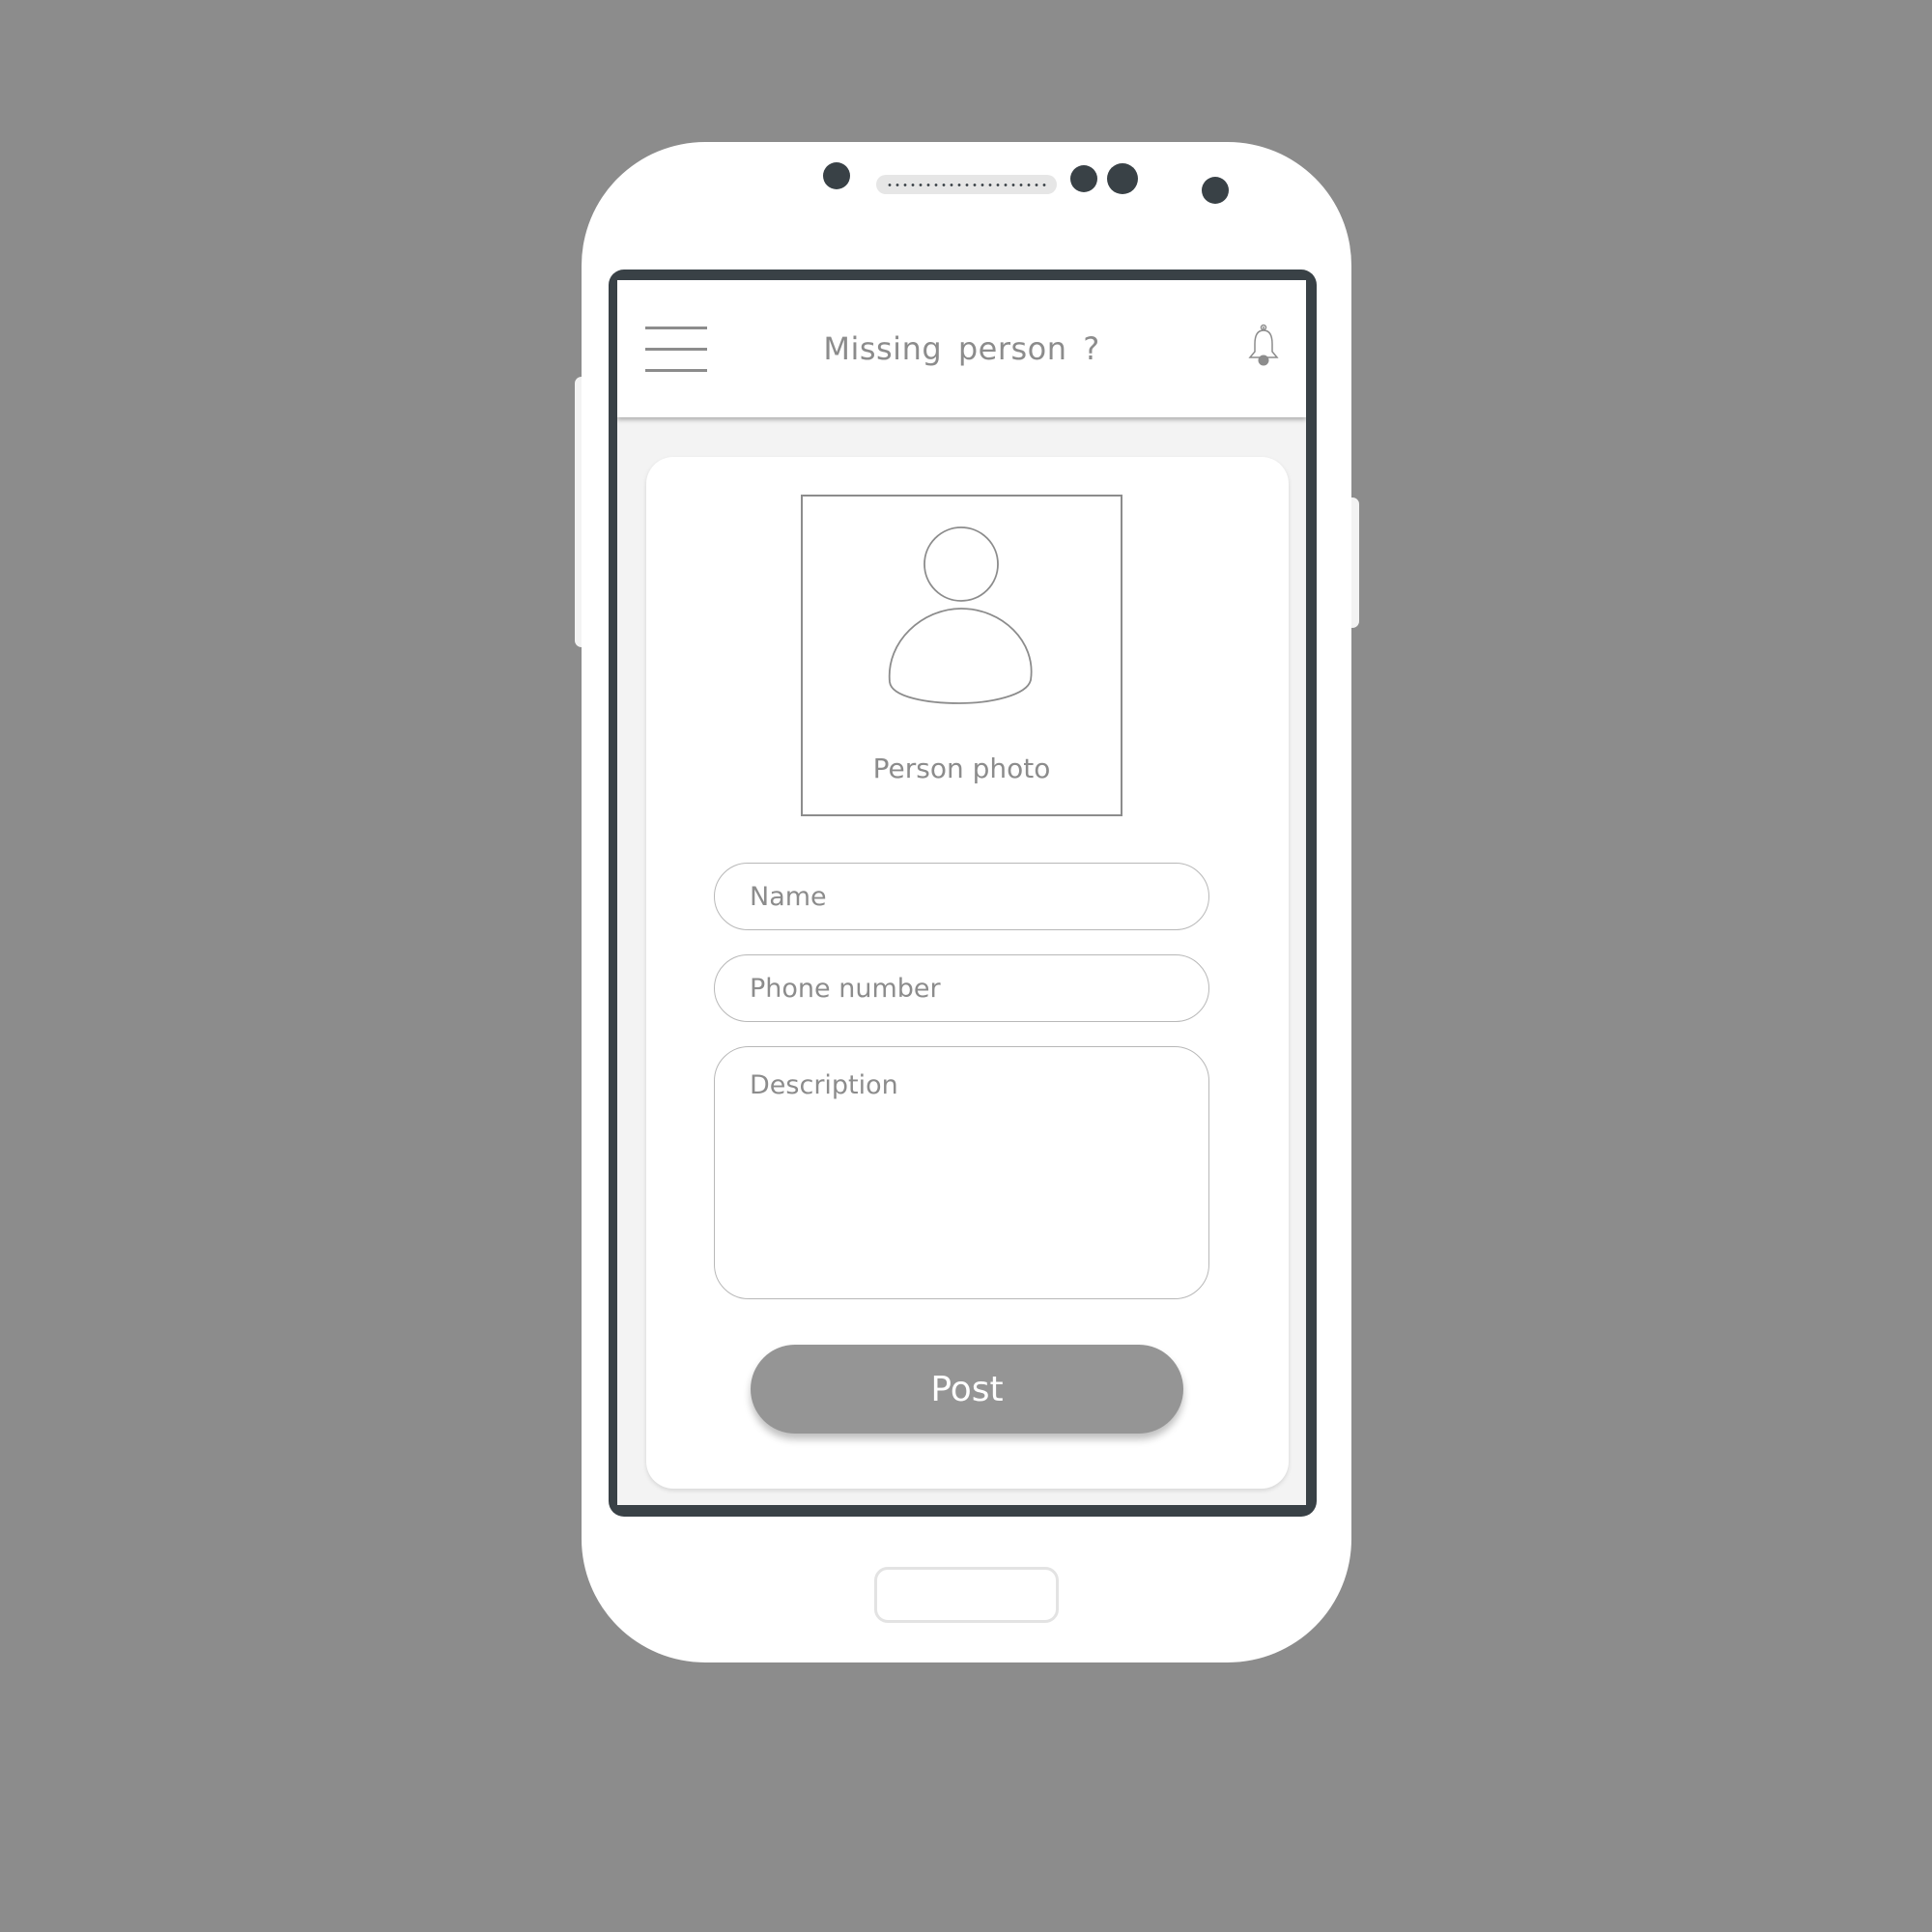 The width and height of the screenshot is (1932, 1932). I want to click on earpiece-speaker, so click(966, 184).